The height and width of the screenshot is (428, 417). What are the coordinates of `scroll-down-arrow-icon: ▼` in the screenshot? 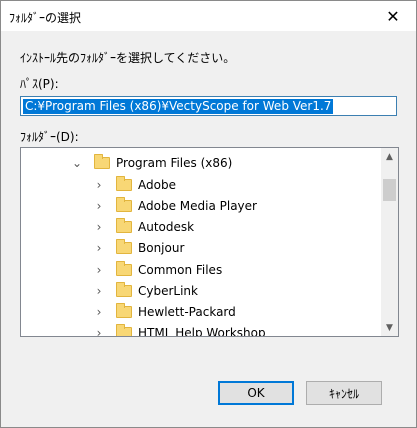 It's located at (389, 327).